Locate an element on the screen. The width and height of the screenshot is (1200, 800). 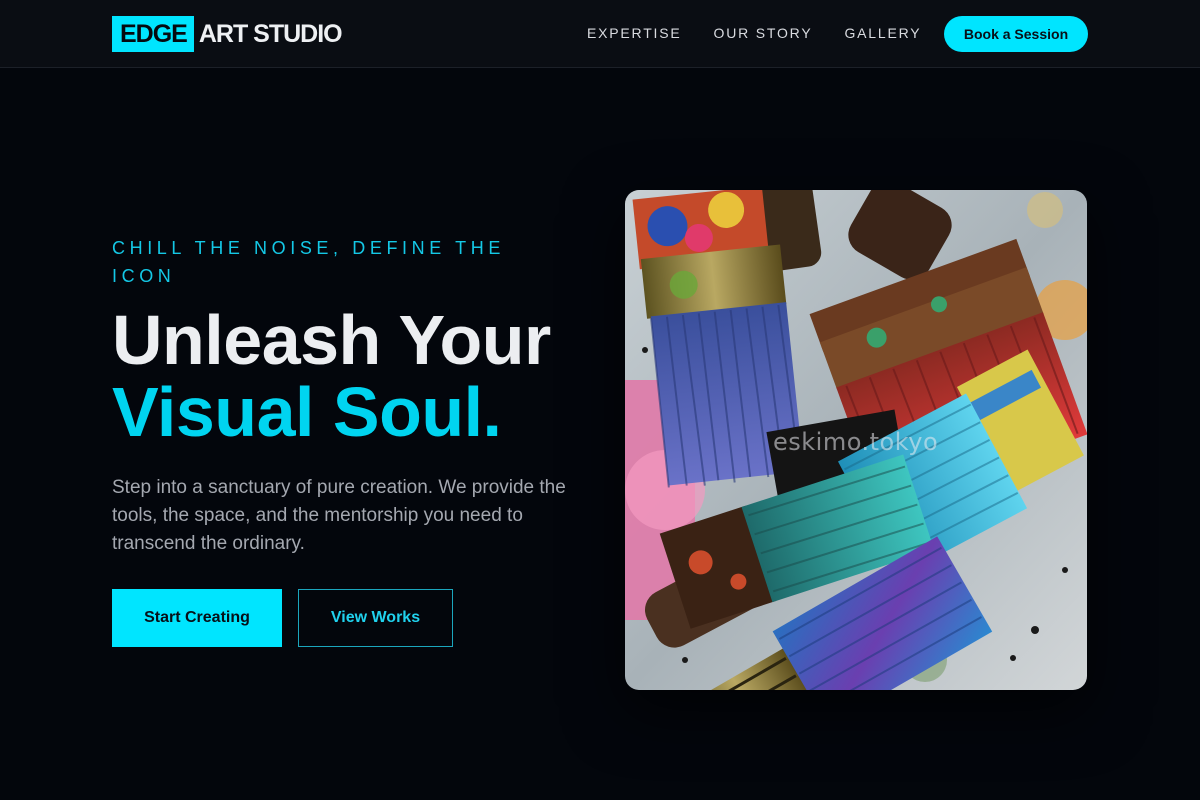
image-watermark: eskimo.tokyo is located at coordinates (856, 442).